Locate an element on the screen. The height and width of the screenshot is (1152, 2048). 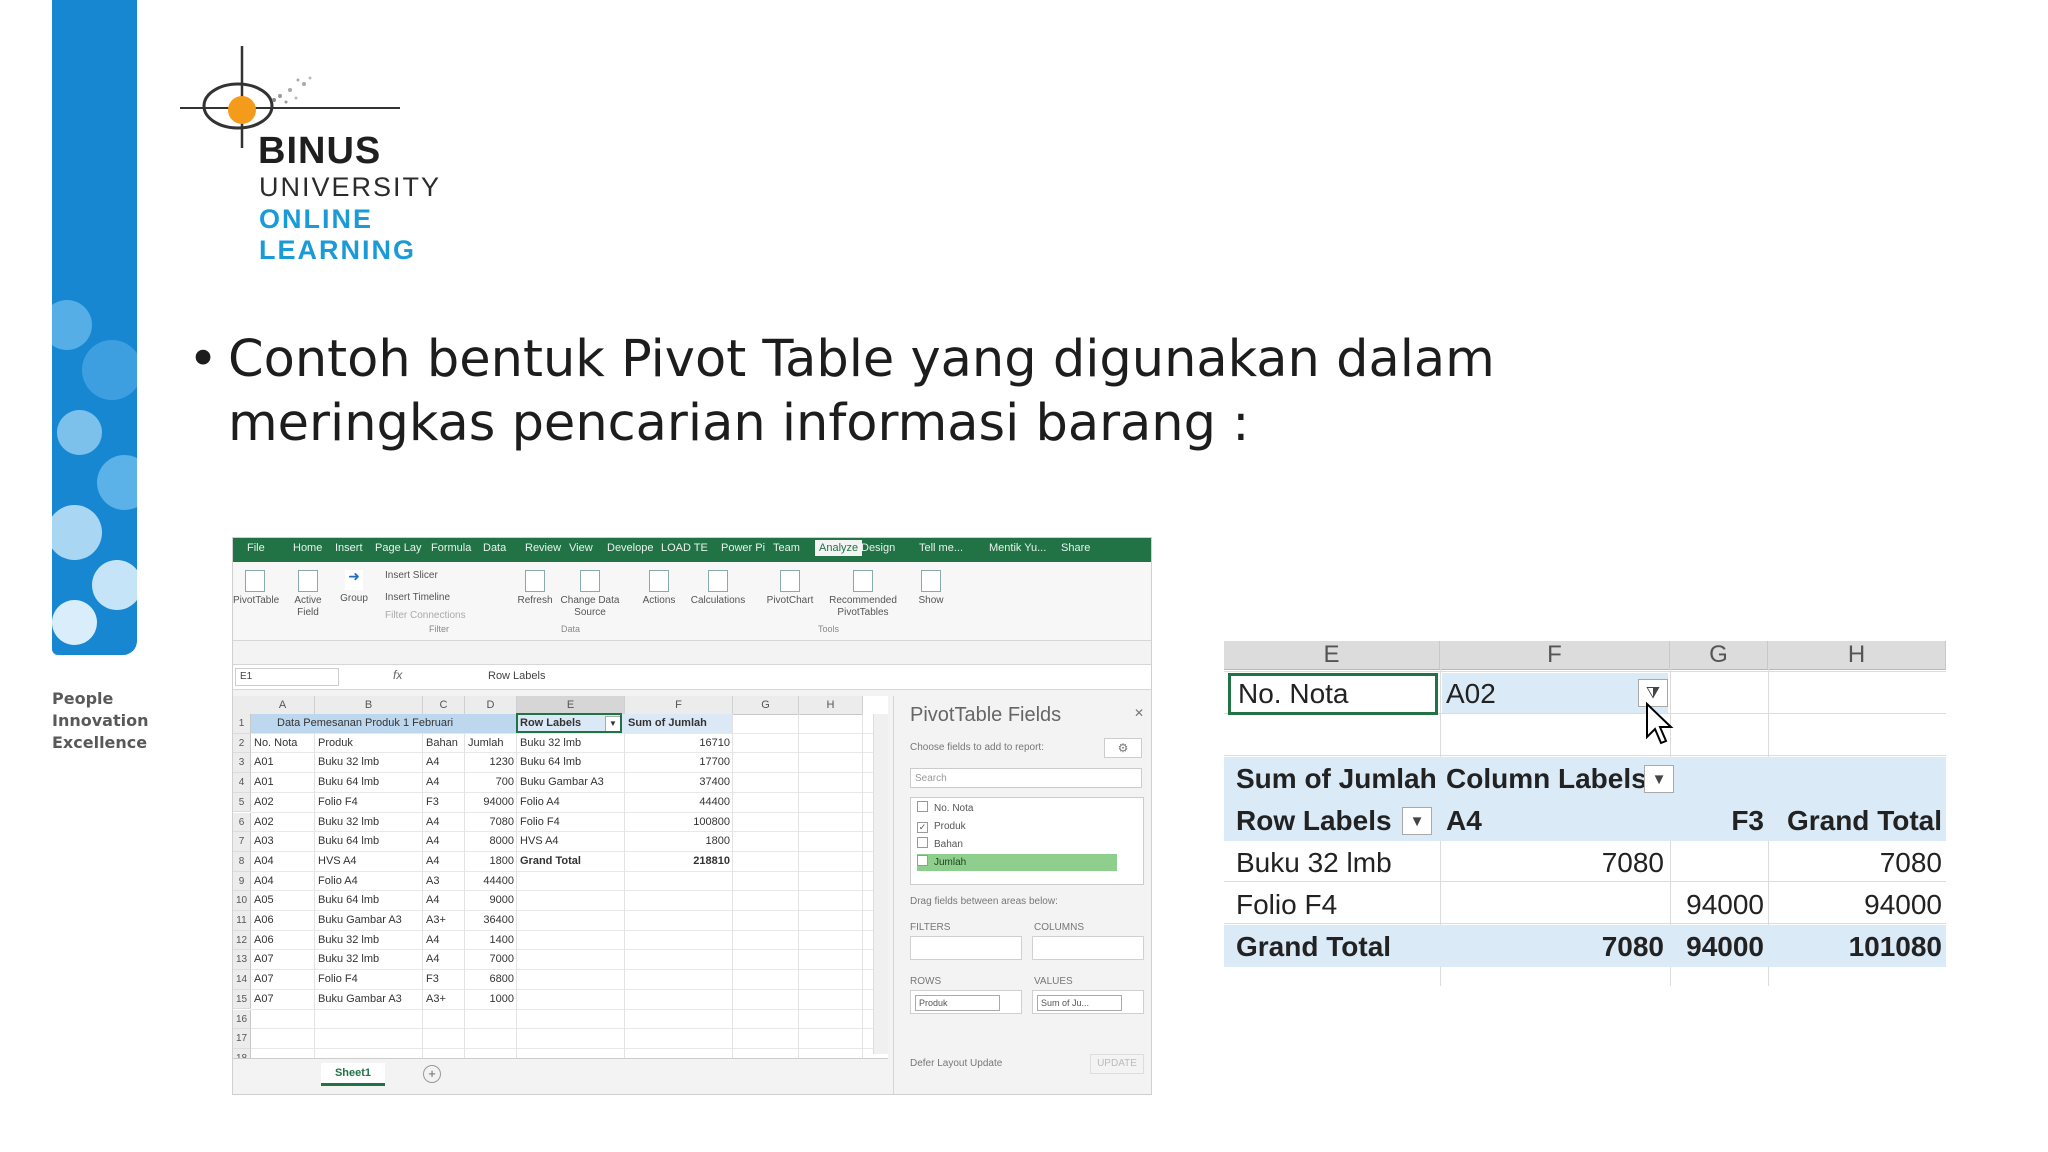
tab-data: Data is located at coordinates (494, 548).